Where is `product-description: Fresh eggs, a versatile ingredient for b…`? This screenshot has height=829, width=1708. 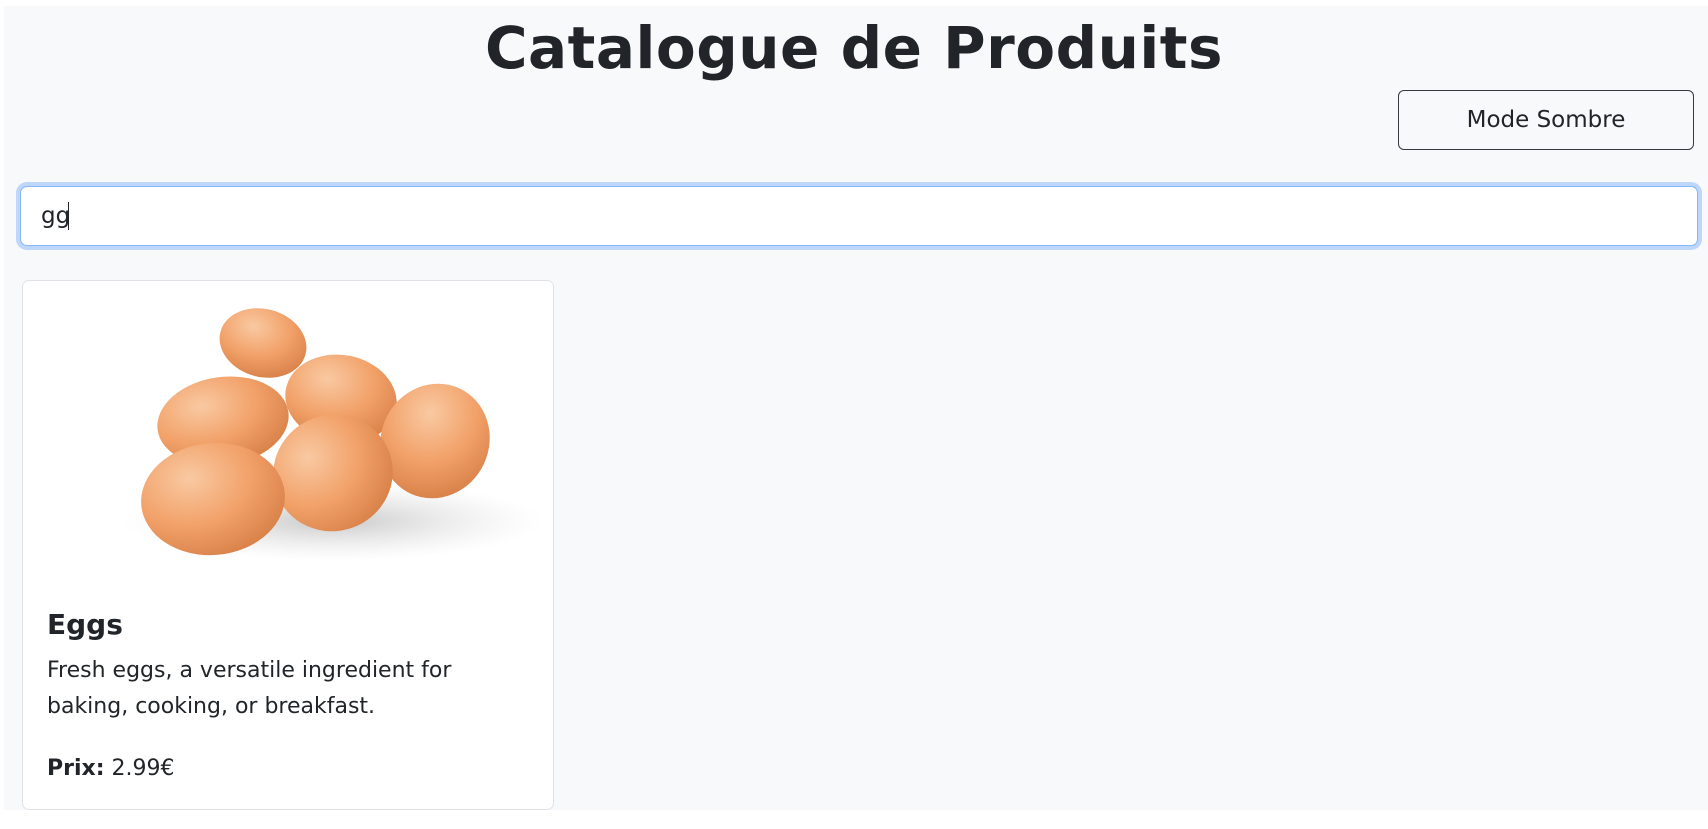 product-description: Fresh eggs, a versatile ingredient for b… is located at coordinates (249, 688).